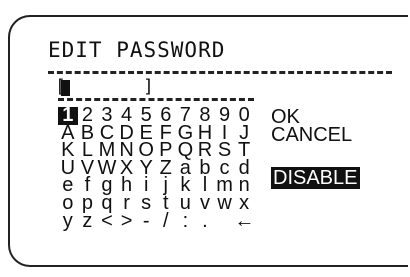  I want to click on backspace-key: ←, so click(244, 221).